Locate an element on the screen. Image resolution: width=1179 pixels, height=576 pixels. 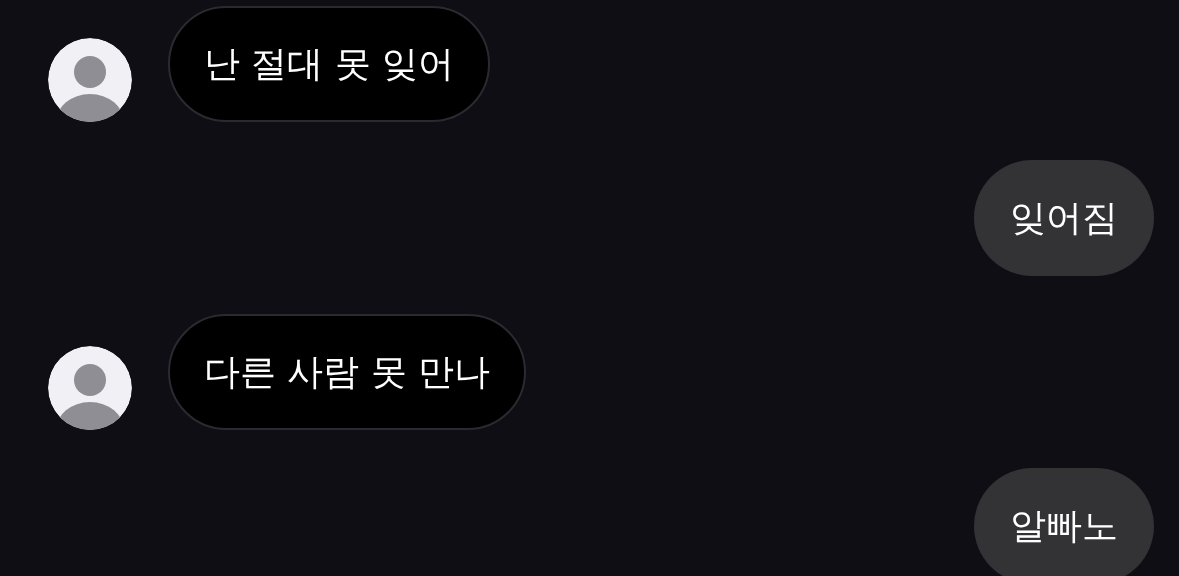
message-bubble: 잊어짐 is located at coordinates (1064, 218).